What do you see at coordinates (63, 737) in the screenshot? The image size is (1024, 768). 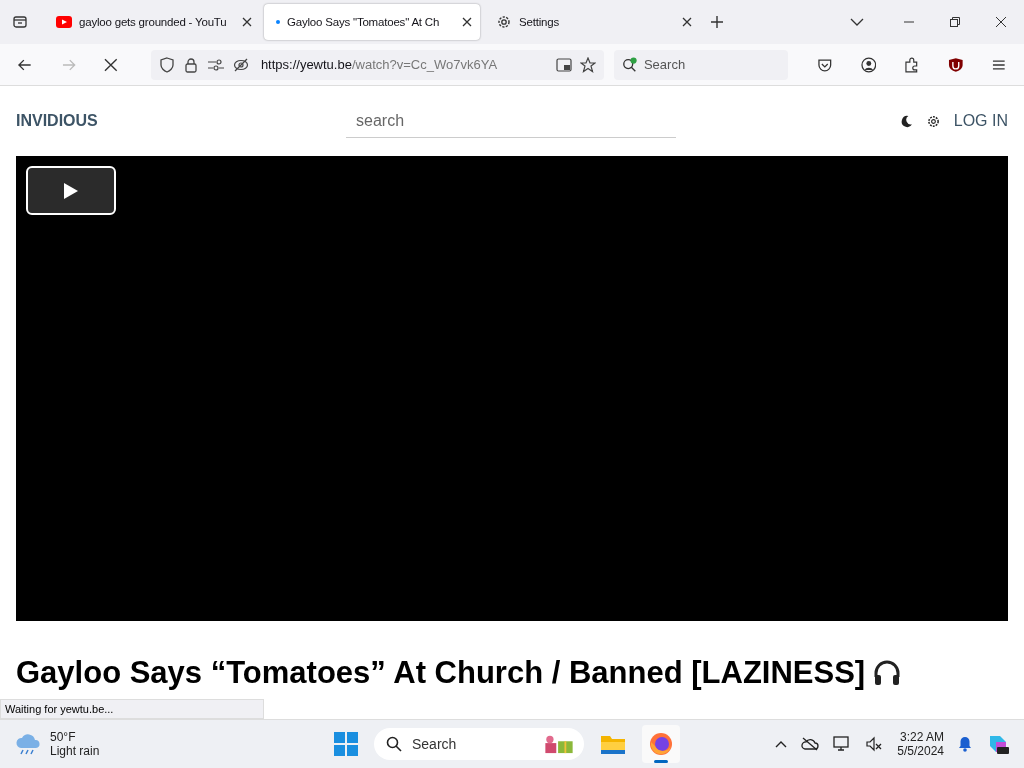 I see `weather-temperature: 50°F` at bounding box center [63, 737].